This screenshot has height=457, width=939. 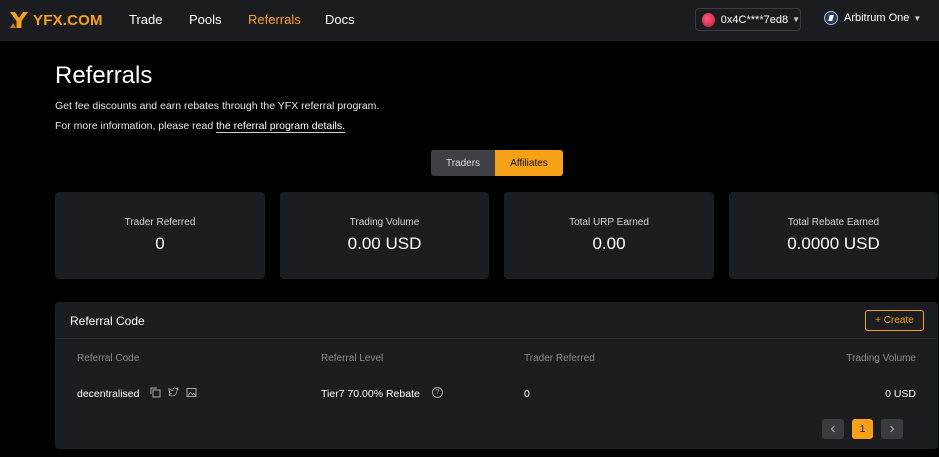 I want to click on stat-label: Total URP Earned, so click(x=609, y=222).